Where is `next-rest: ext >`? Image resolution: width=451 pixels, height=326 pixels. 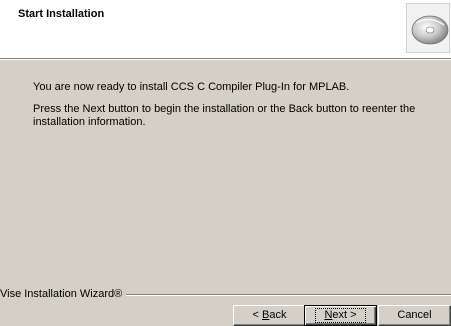
next-rest: ext > is located at coordinates (344, 315).